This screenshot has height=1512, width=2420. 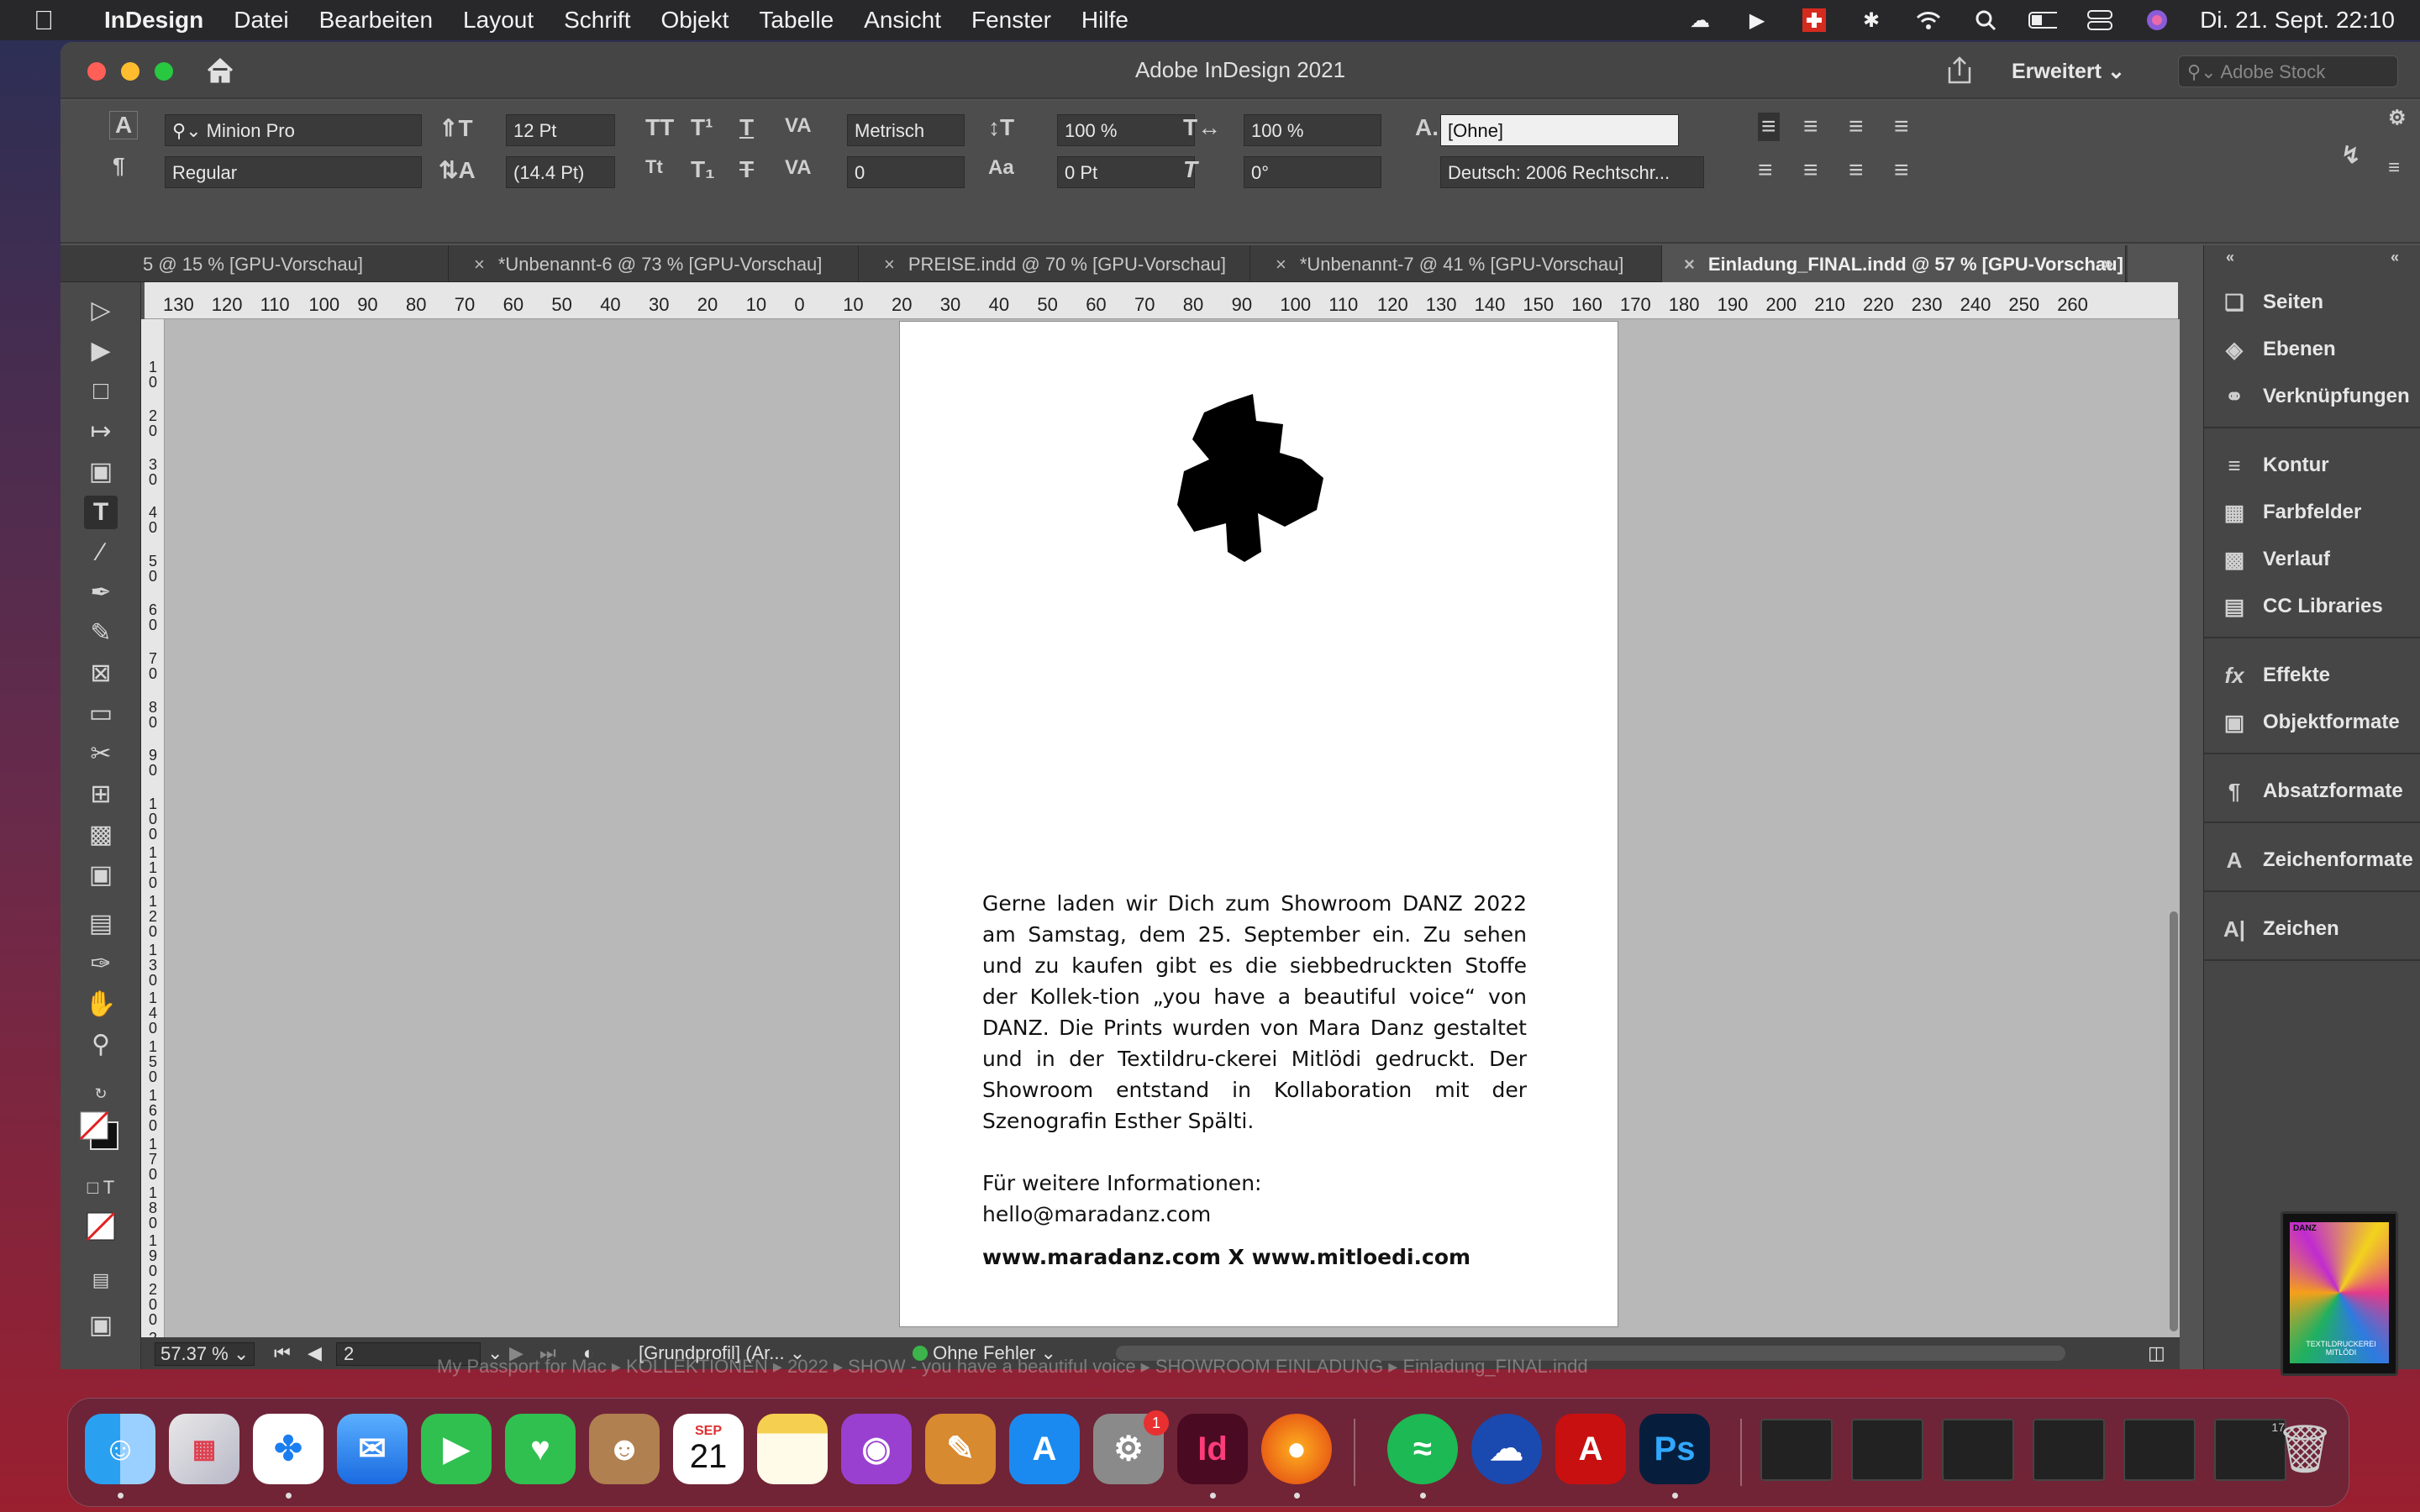 I want to click on firefox-icon: ●, so click(x=1296, y=1449).